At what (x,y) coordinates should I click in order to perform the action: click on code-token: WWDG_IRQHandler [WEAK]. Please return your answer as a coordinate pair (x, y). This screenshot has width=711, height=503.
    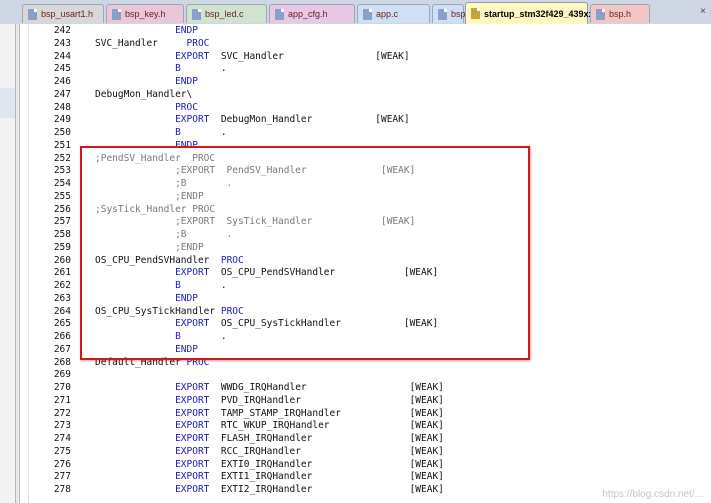
    Looking at the image, I should click on (326, 387).